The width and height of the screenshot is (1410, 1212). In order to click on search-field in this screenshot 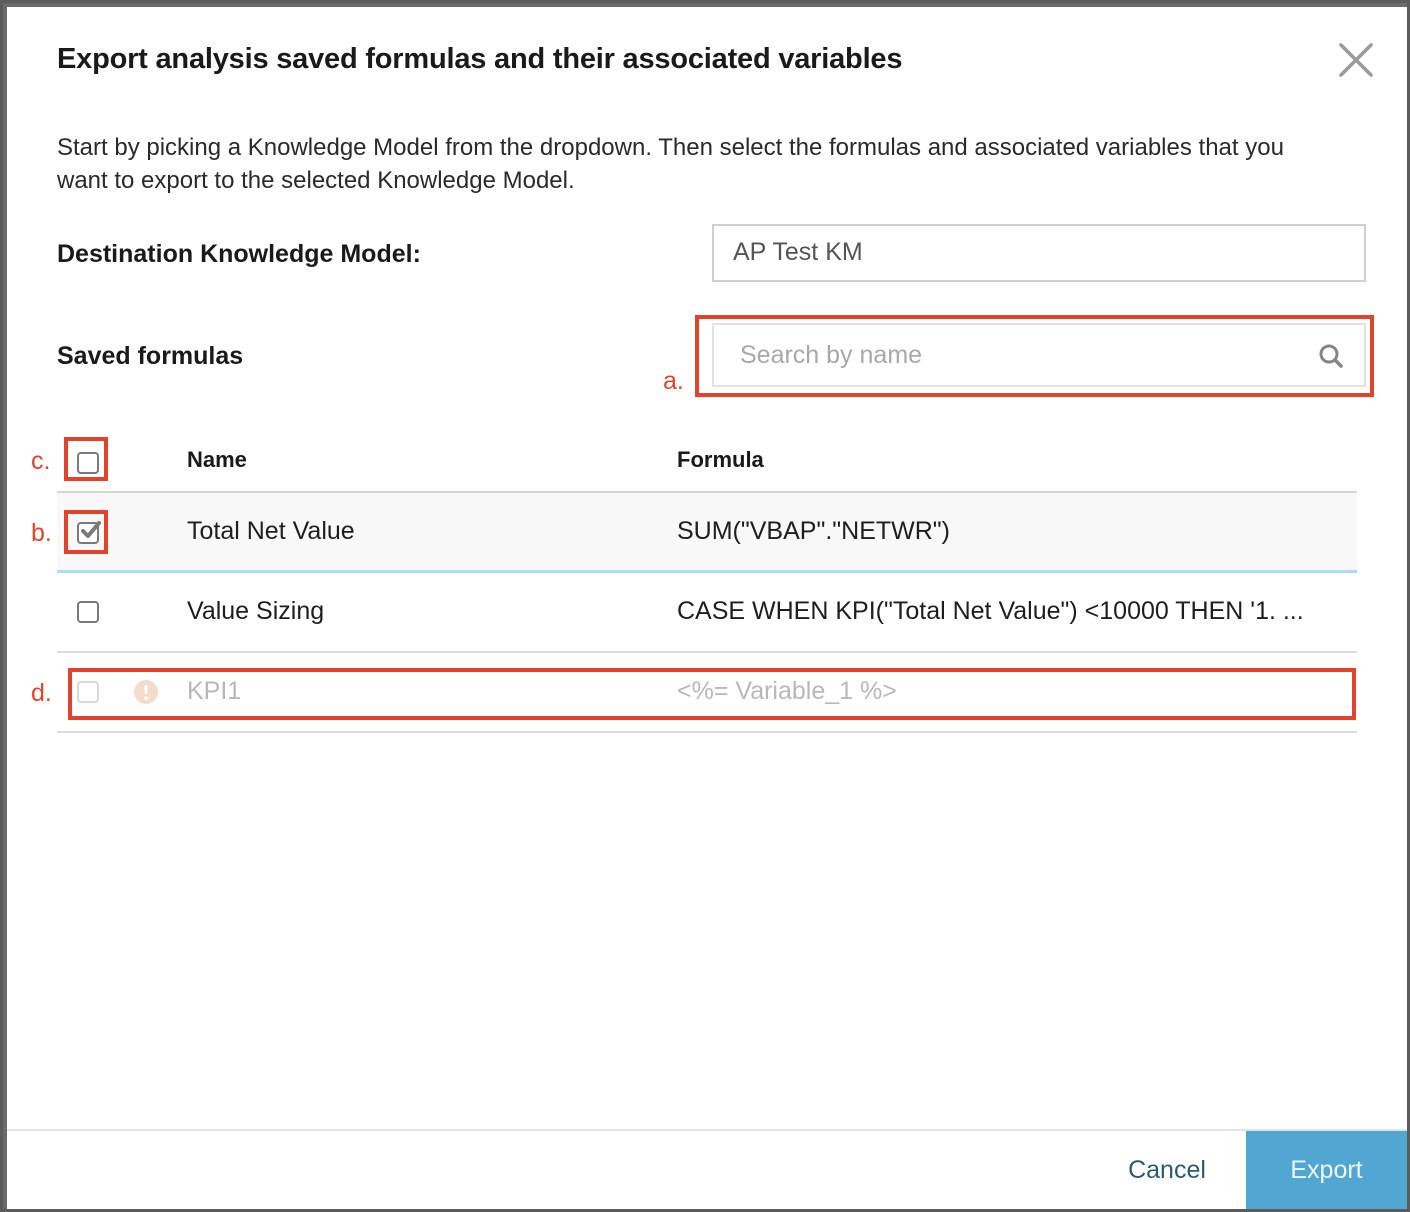, I will do `click(1039, 355)`.